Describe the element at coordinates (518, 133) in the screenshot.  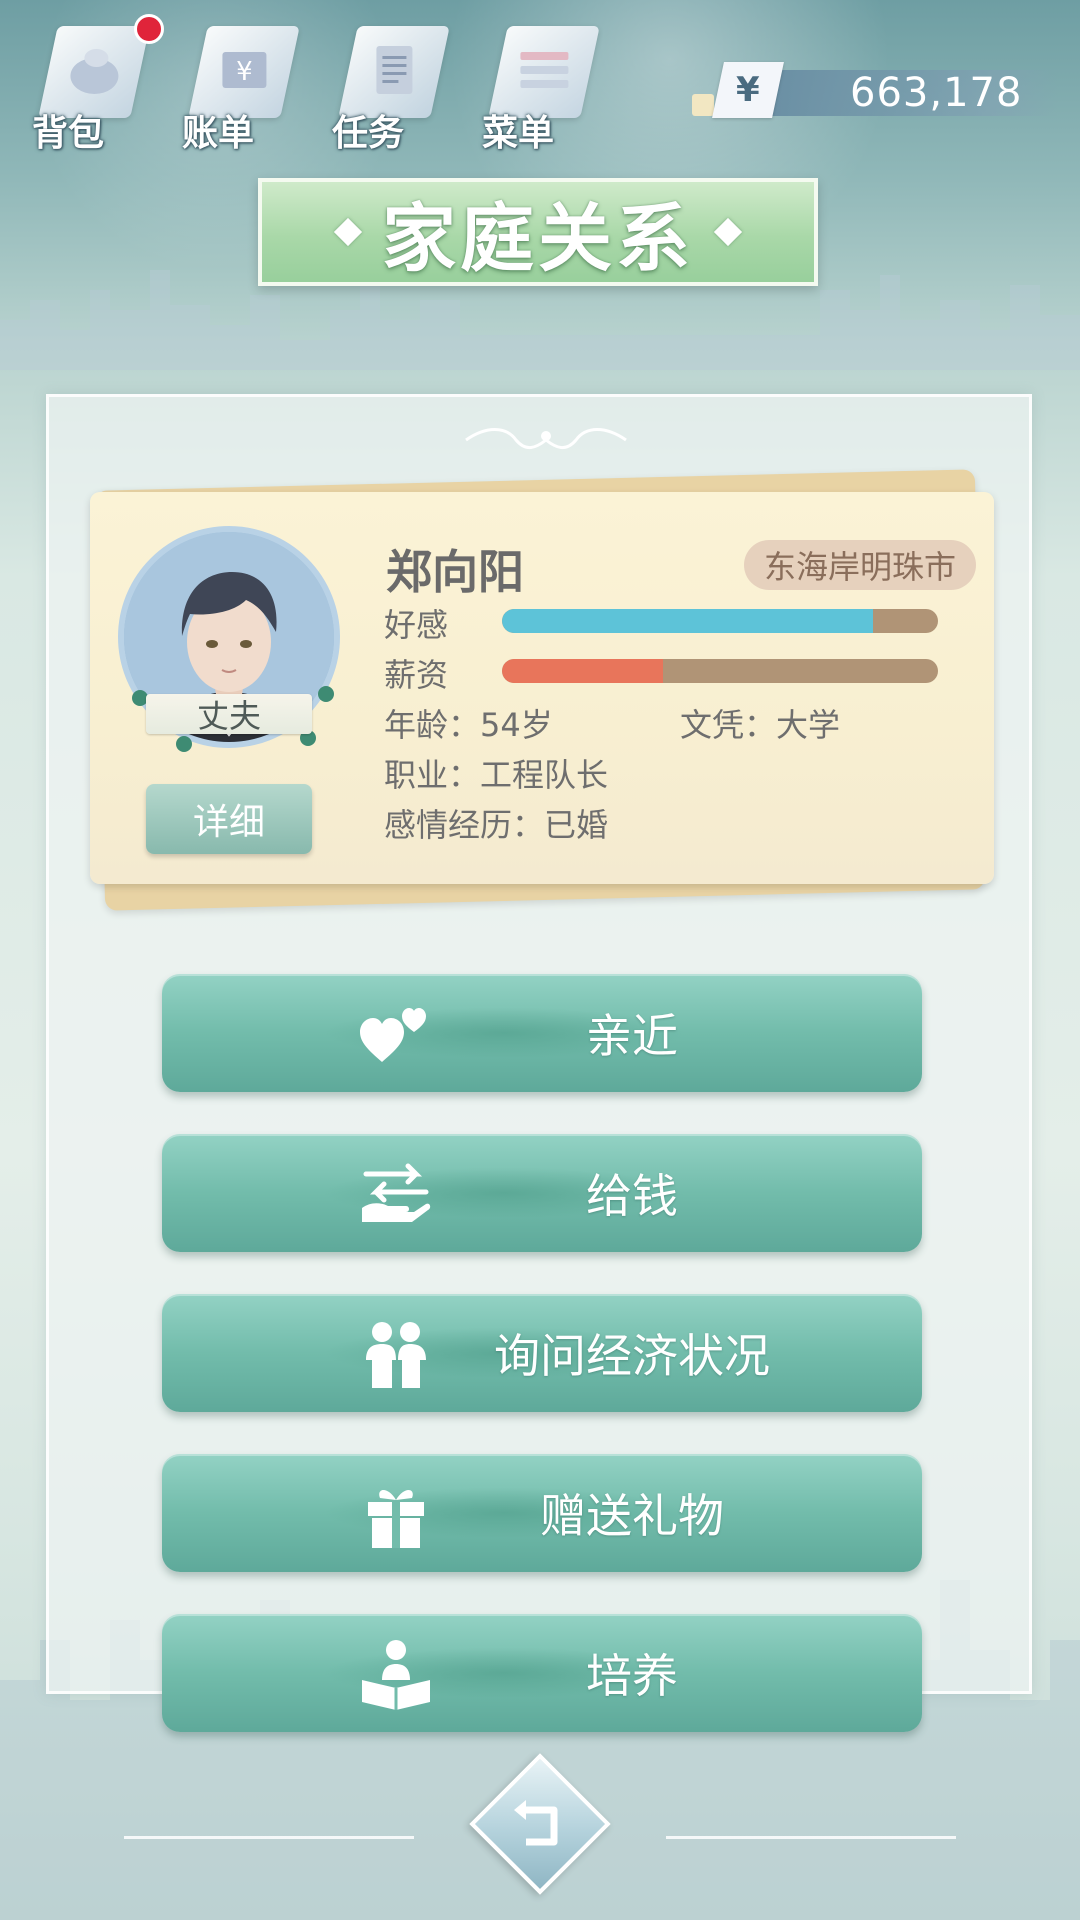
I see `nav-menu-label: 菜单` at that location.